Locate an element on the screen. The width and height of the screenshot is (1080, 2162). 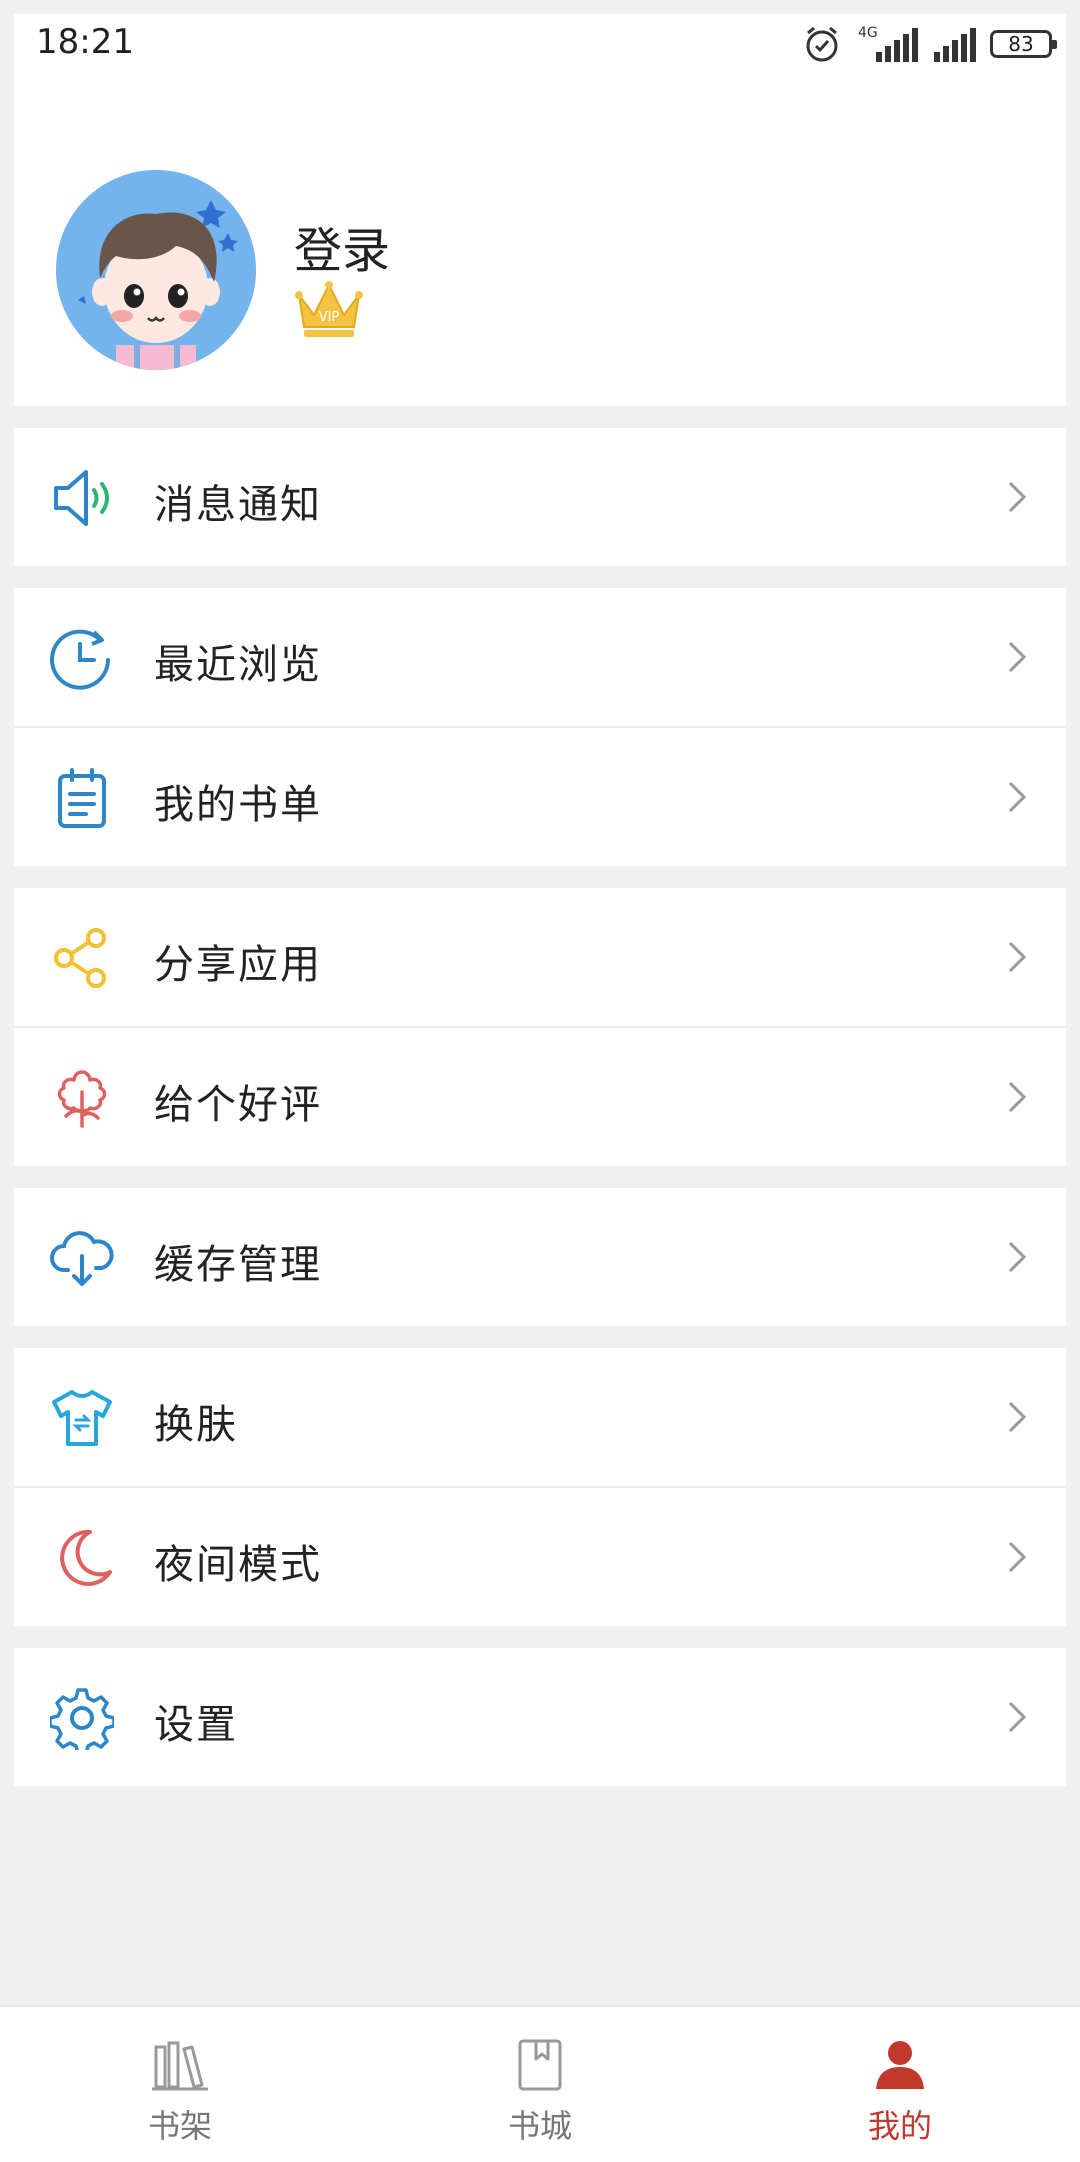
menu-group-settings: 设置 is located at coordinates (540, 1717).